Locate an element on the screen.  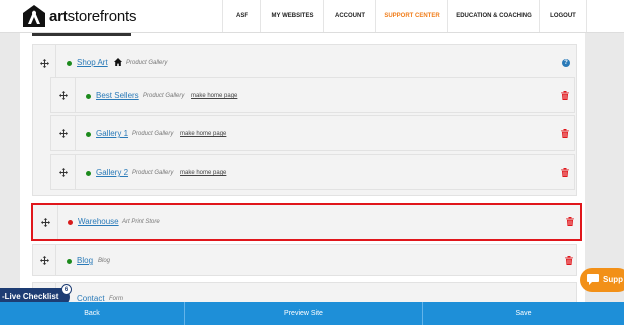
nav-account: ACCOUNT is located at coordinates (349, 16).